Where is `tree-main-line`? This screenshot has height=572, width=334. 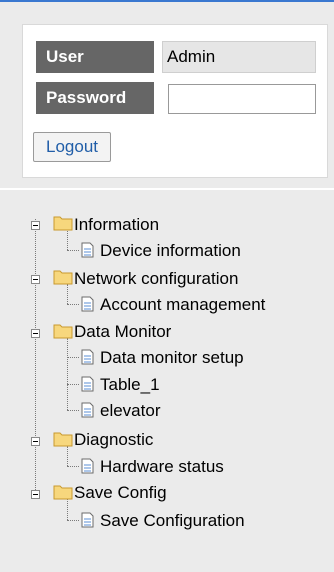
tree-main-line is located at coordinates (35, 356).